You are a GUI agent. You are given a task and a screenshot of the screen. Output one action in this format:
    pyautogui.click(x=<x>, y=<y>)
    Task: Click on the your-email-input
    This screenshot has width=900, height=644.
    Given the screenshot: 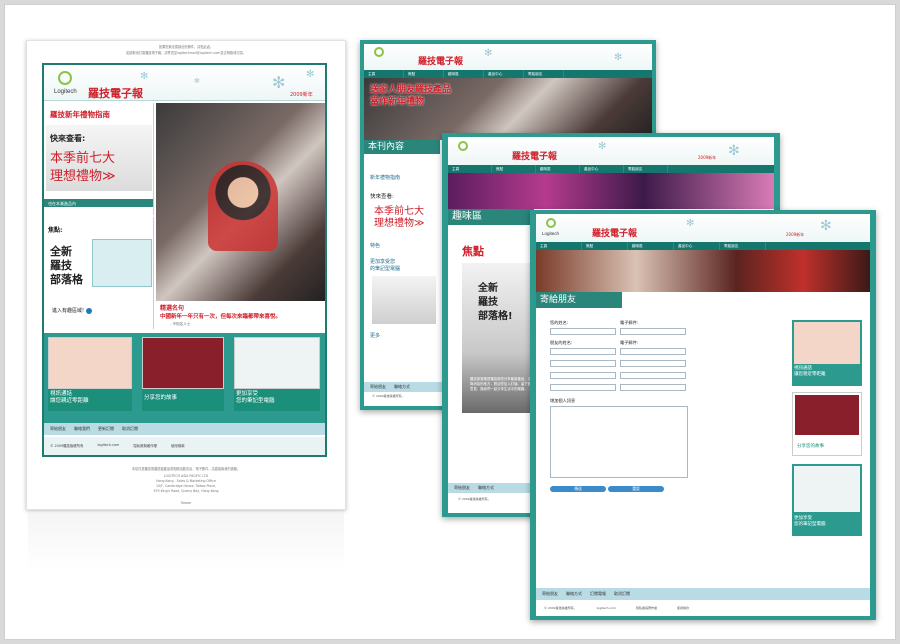 What is the action you would take?
    pyautogui.click(x=653, y=331)
    